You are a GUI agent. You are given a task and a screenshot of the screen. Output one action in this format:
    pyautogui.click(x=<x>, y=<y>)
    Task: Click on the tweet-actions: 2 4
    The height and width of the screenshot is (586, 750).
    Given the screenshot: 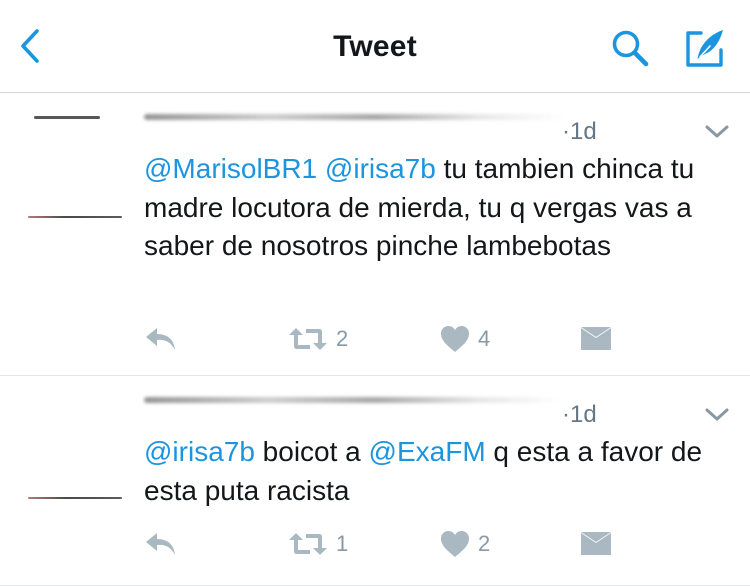 What is the action you would take?
    pyautogui.click(x=384, y=339)
    